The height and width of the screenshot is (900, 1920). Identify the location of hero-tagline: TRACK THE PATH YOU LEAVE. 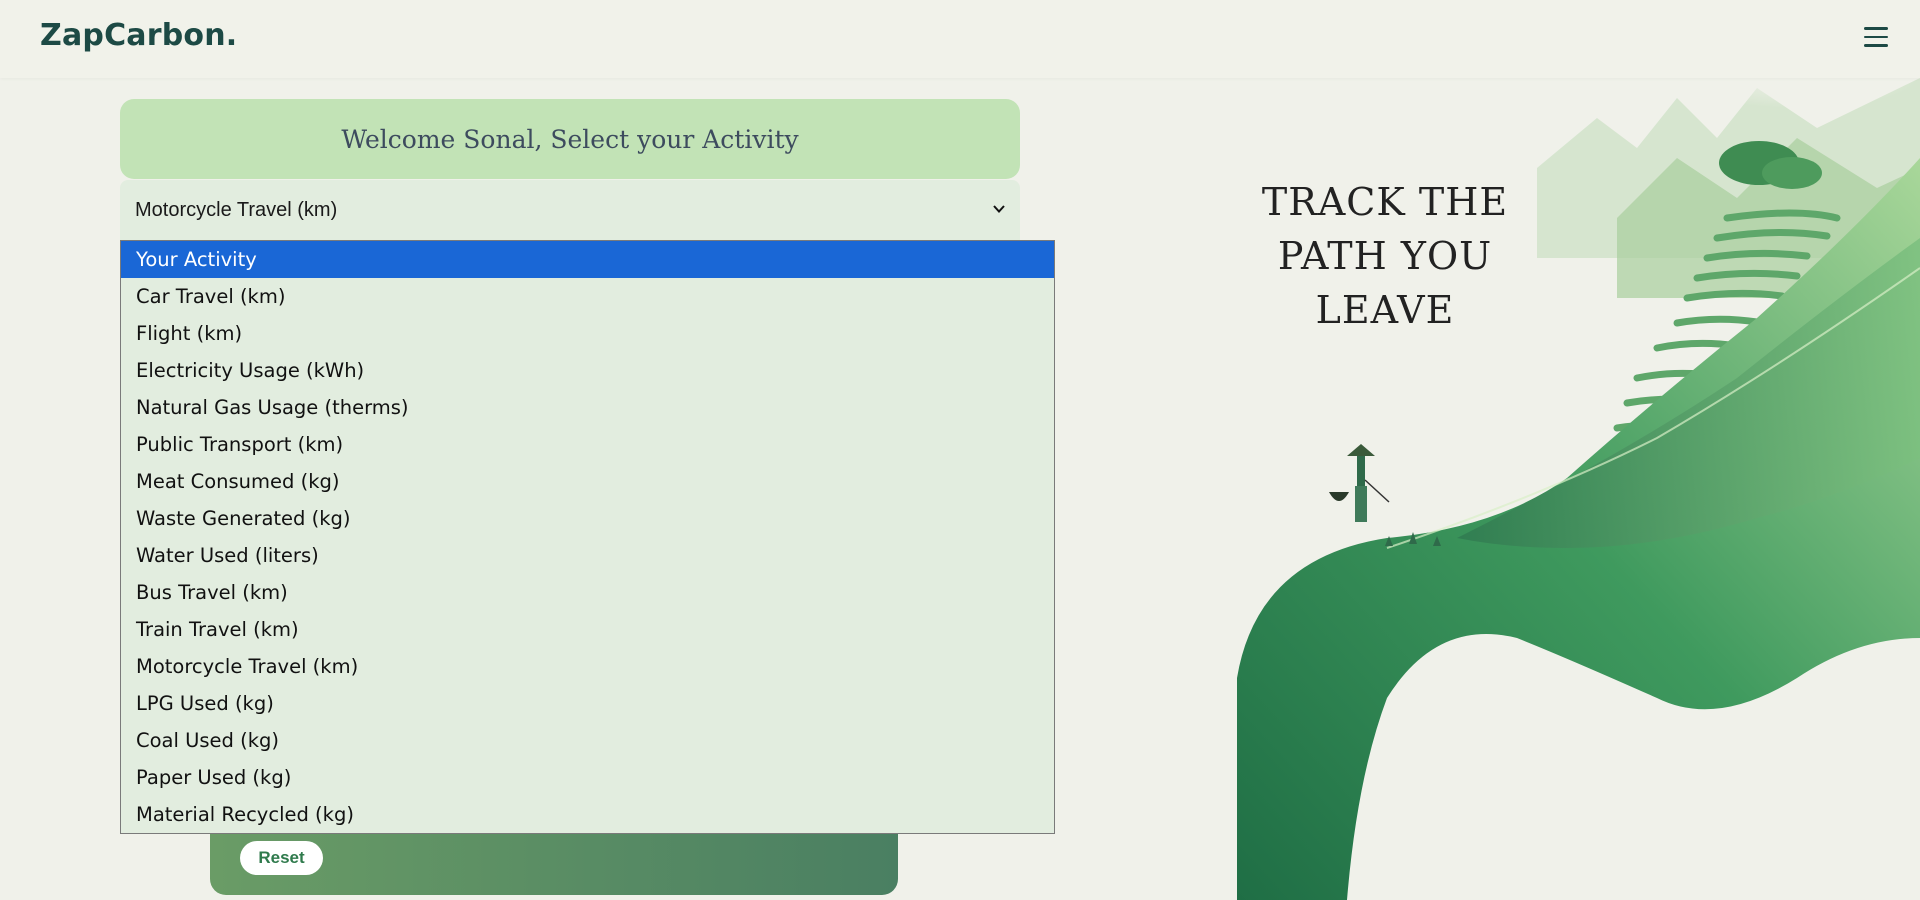
(1385, 256).